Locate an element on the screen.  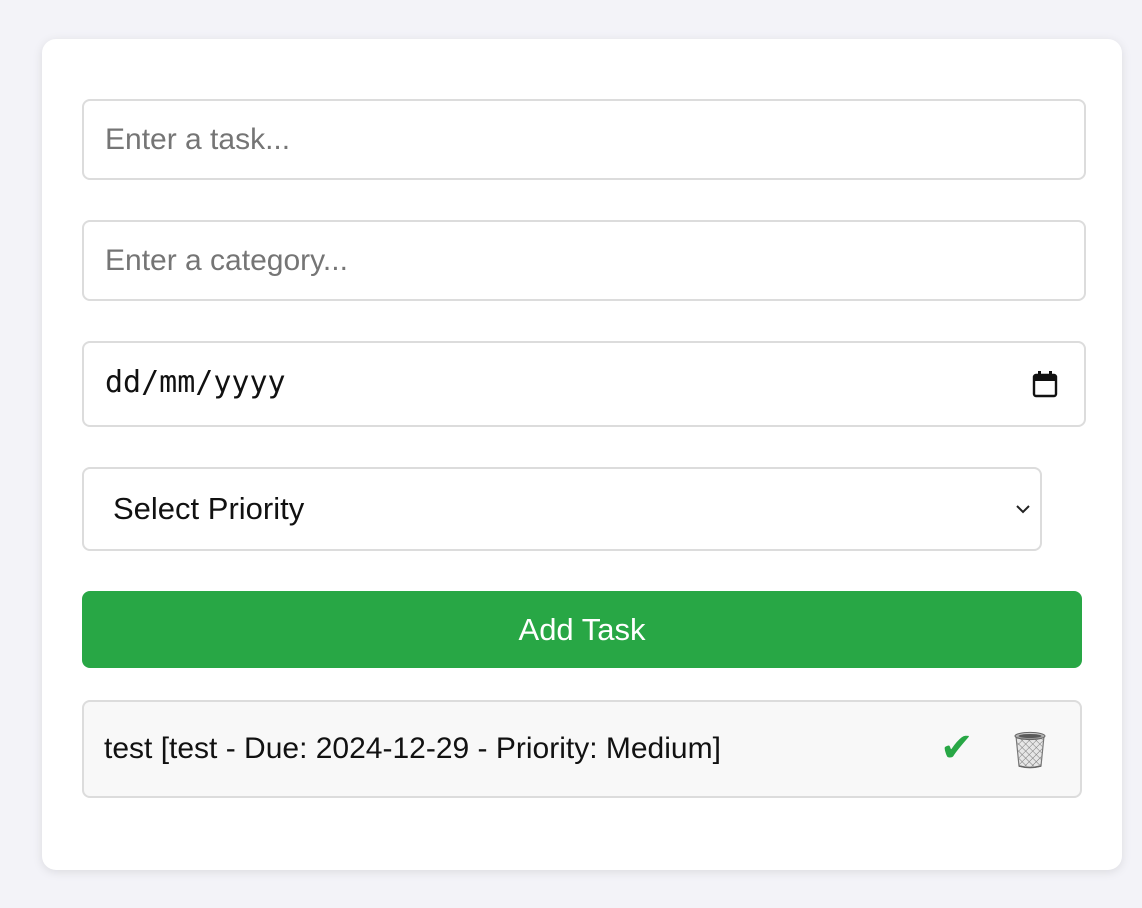
task-input is located at coordinates (584, 139).